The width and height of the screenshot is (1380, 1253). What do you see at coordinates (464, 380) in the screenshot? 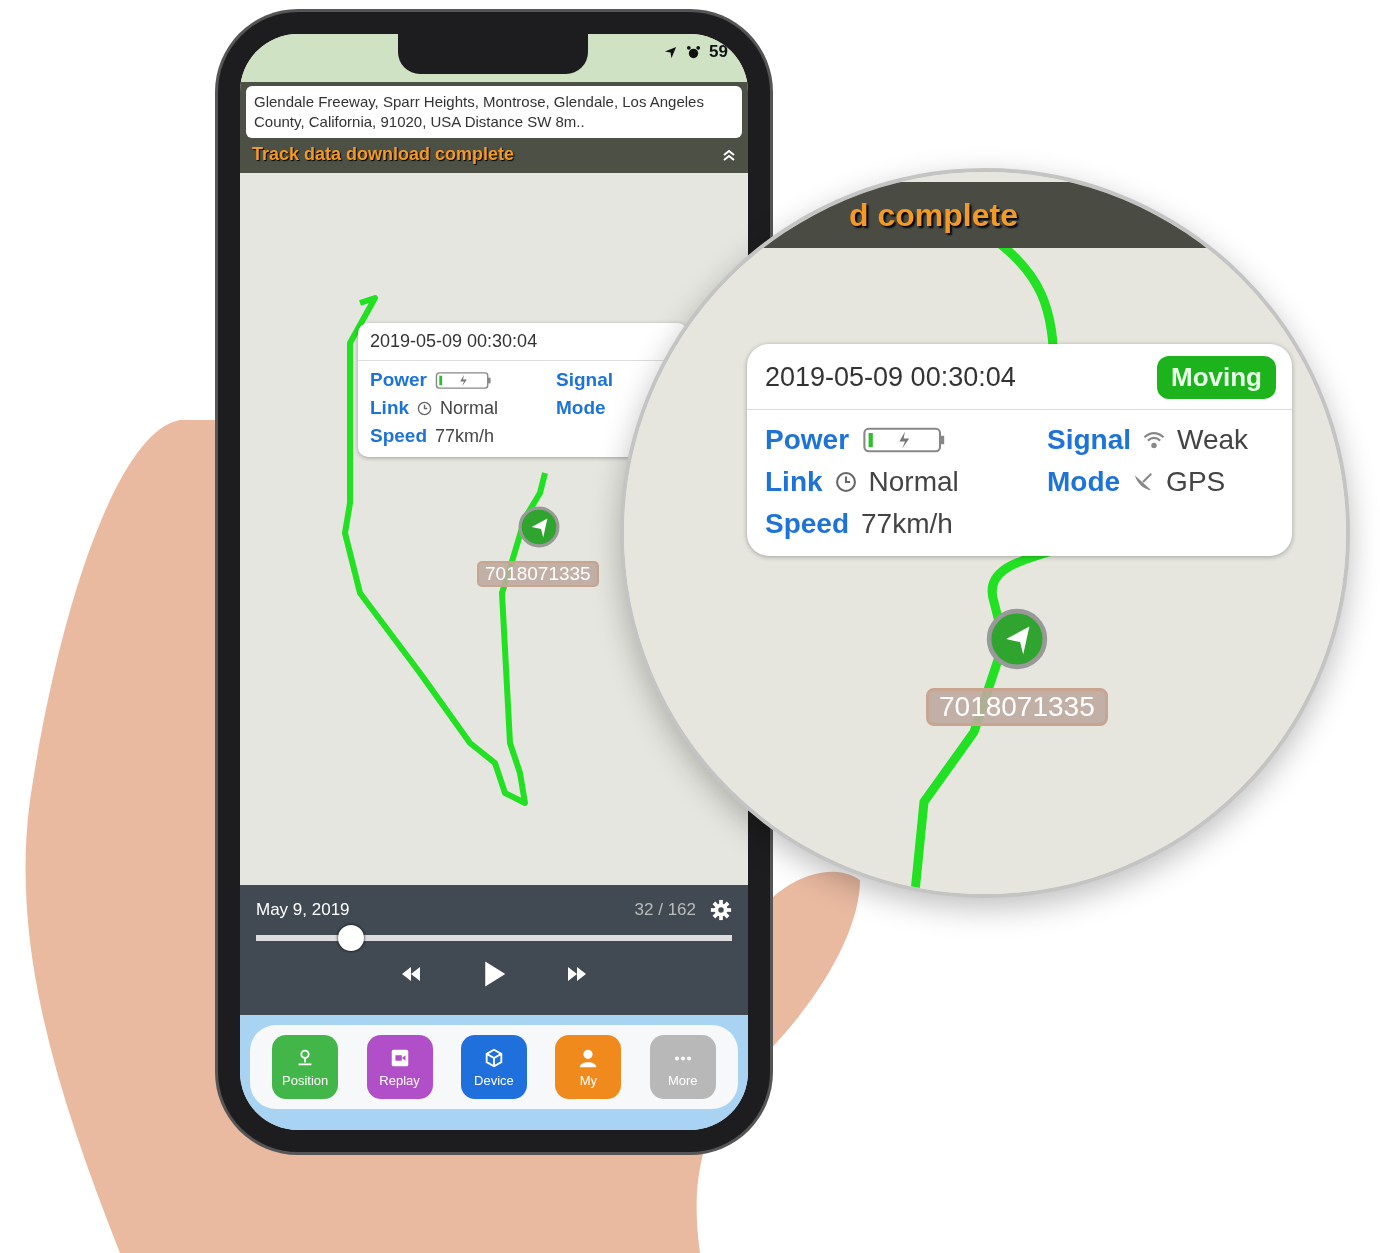
I see `battery-icon` at bounding box center [464, 380].